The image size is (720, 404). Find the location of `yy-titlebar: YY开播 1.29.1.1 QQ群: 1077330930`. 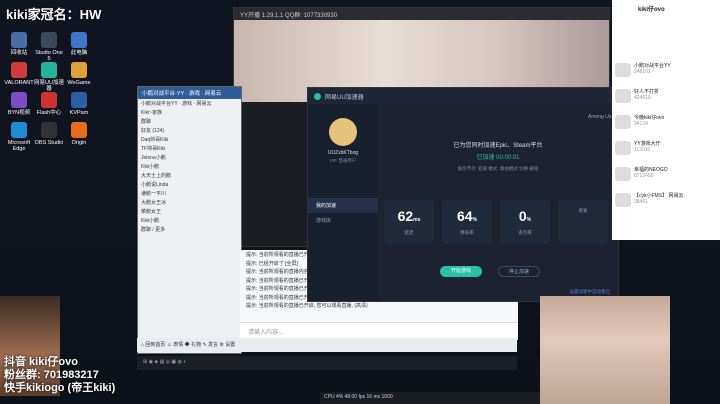

yy-titlebar: YY开播 1.29.1.1 QQ群: 1077330930 is located at coordinates (421, 14).